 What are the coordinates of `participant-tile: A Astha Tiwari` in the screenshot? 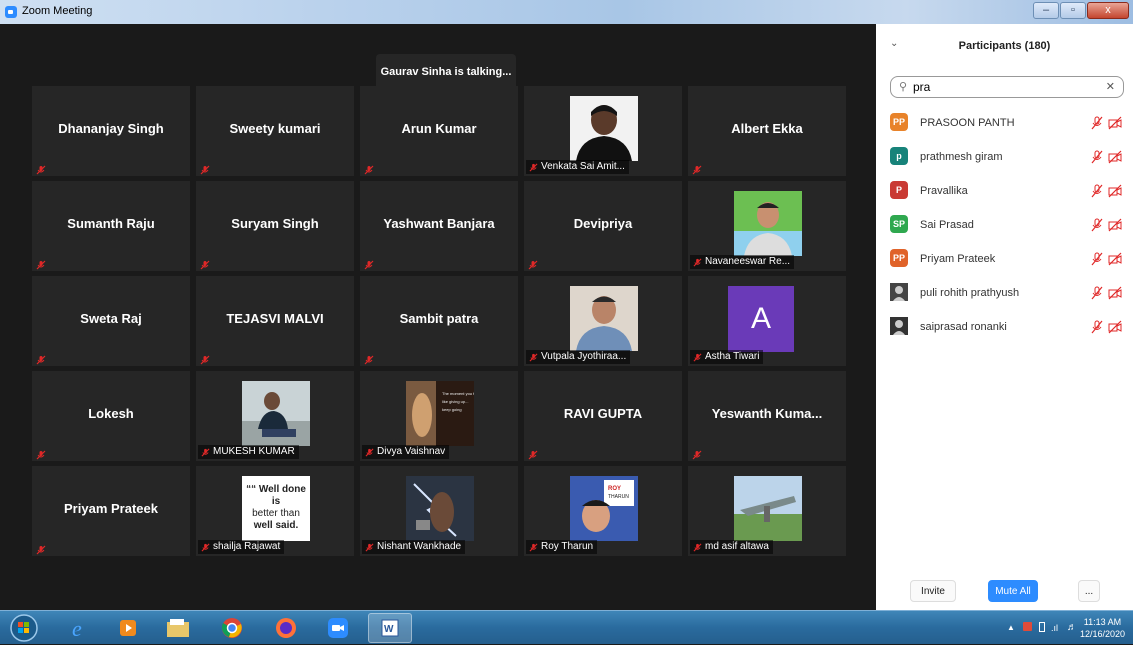 It's located at (767, 321).